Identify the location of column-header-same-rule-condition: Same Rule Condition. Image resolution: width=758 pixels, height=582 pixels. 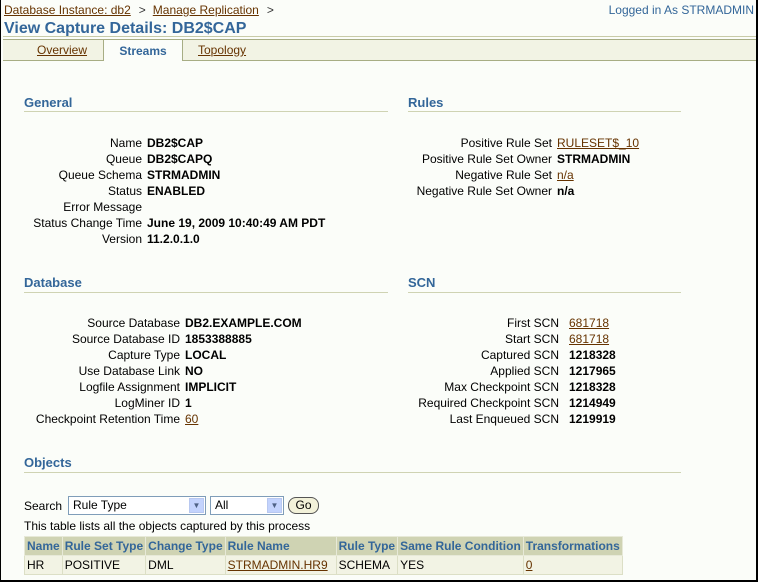
(460, 546).